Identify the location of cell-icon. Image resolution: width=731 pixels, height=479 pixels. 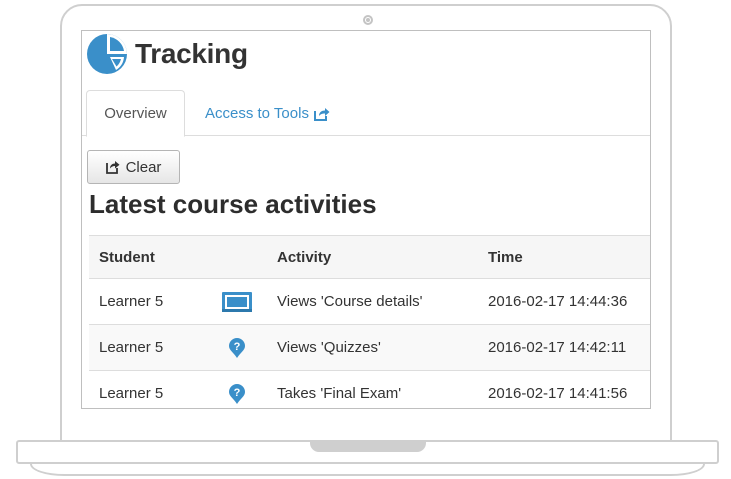
(237, 301).